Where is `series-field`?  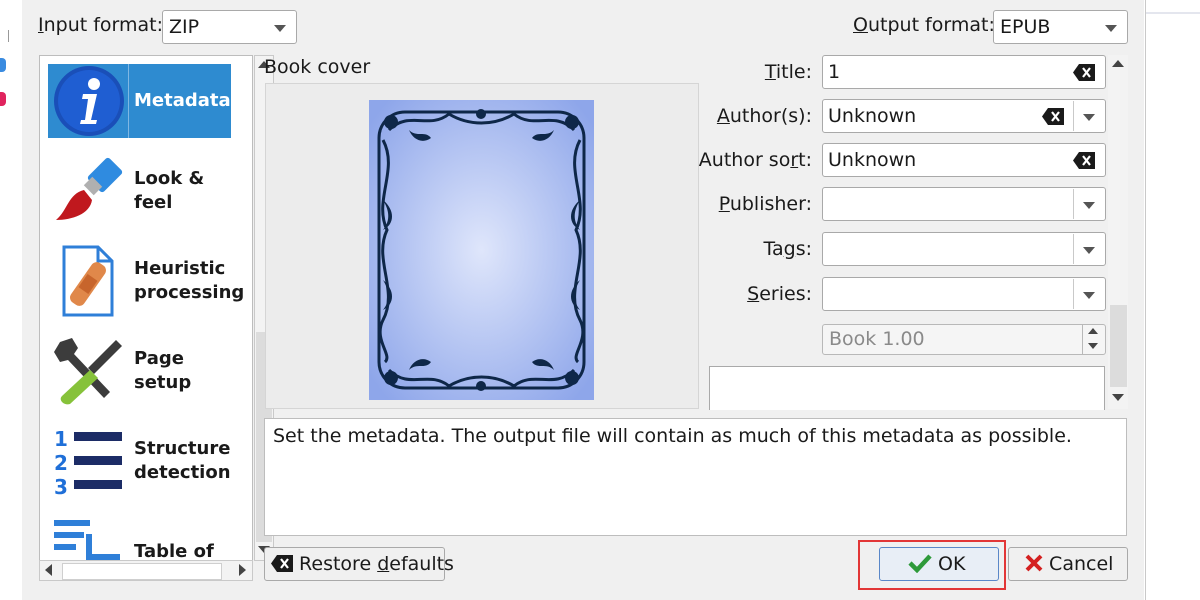
series-field is located at coordinates (964, 294).